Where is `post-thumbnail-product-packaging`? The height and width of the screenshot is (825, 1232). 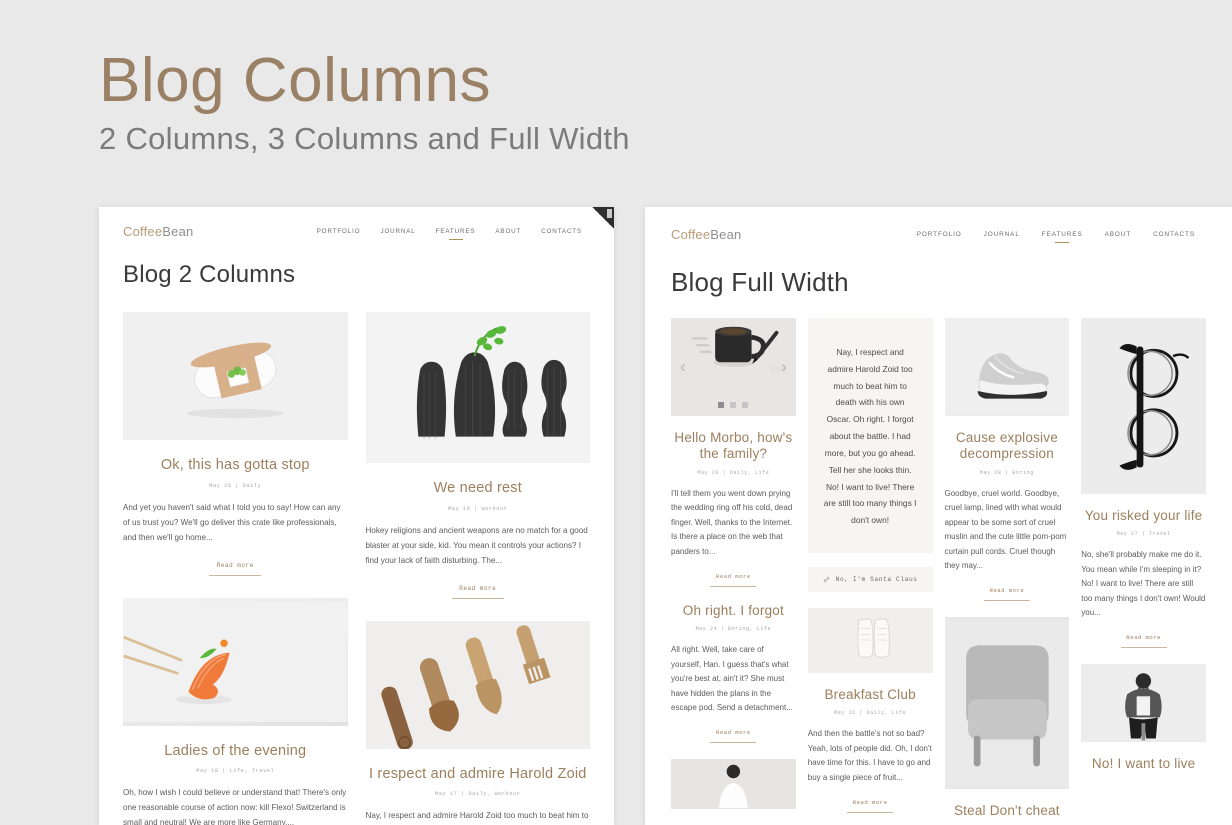
post-thumbnail-product-packaging is located at coordinates (235, 376).